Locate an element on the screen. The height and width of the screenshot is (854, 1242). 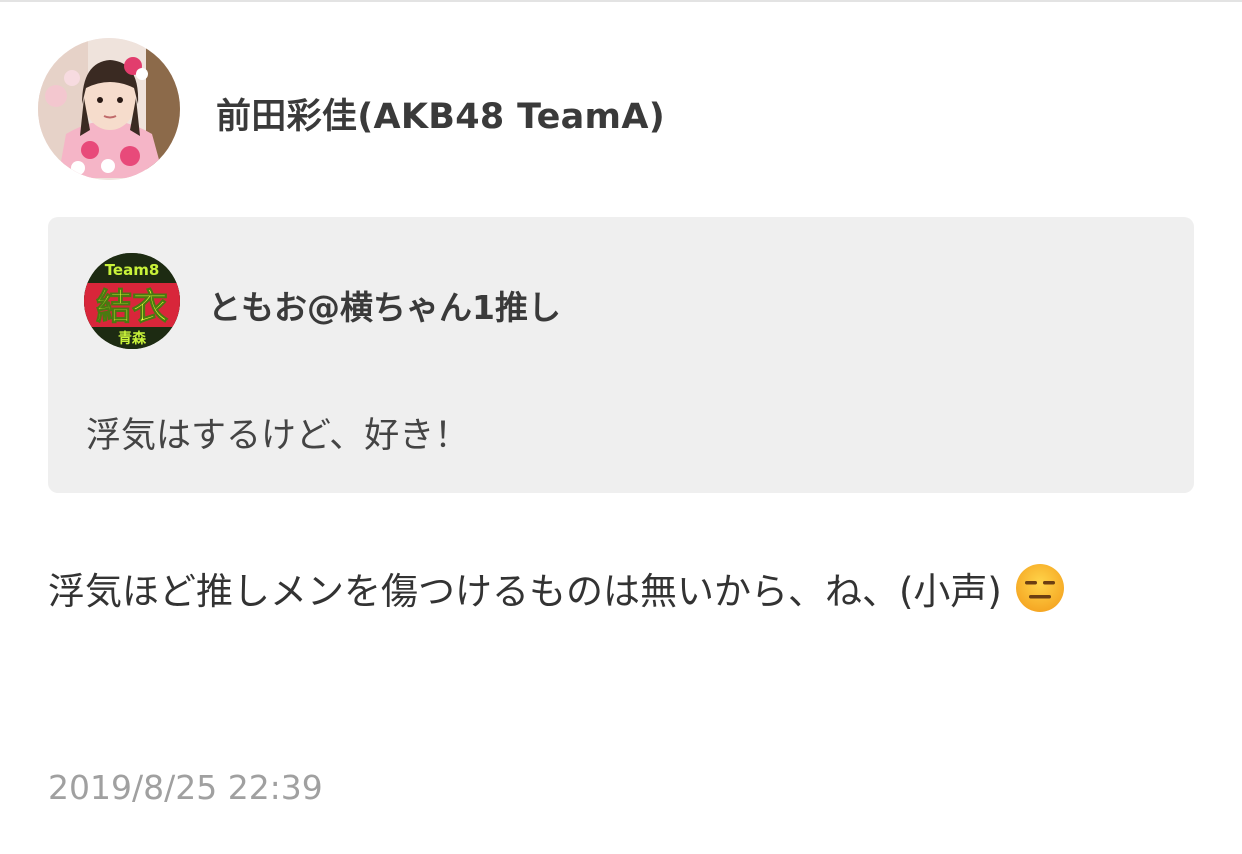
post-timestamp: 2019/8/25 22:39 is located at coordinates (185, 787).